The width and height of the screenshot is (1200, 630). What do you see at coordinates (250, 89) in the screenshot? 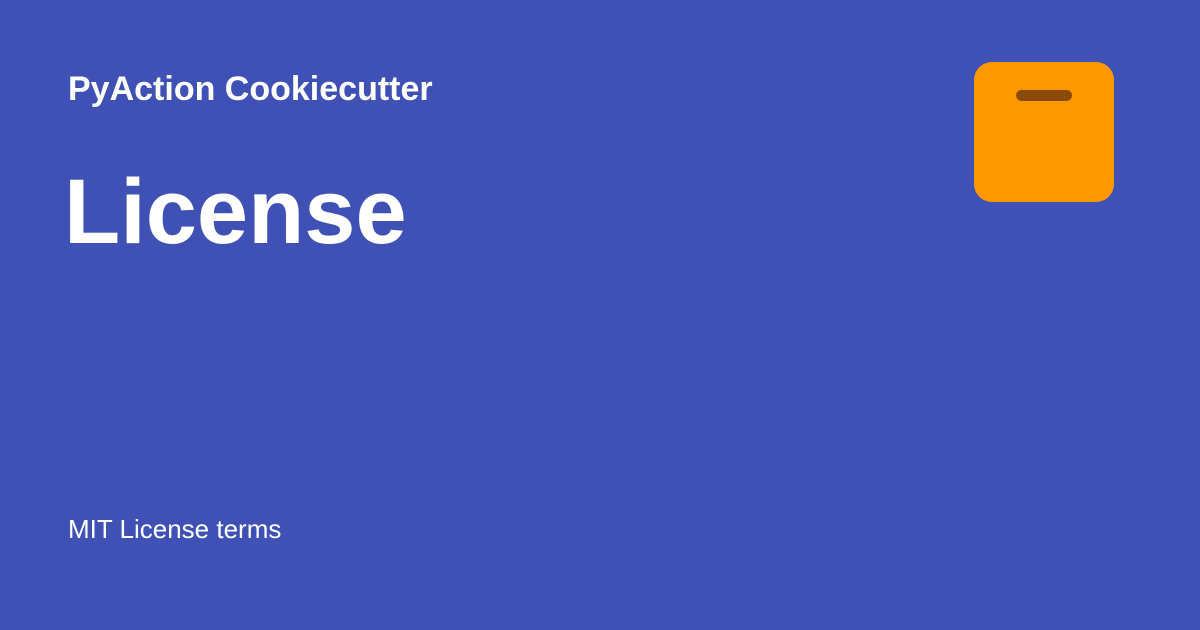
I see `site-name: PyAction Cookiecutter` at bounding box center [250, 89].